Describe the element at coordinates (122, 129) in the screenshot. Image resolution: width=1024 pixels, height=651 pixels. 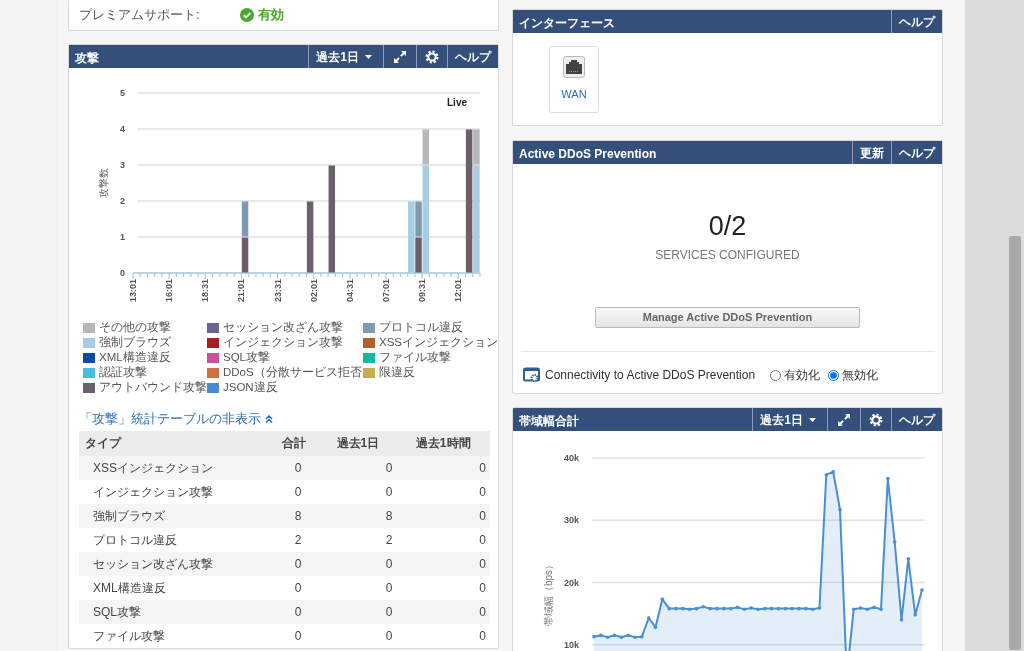
I see `axis-label: 4` at that location.